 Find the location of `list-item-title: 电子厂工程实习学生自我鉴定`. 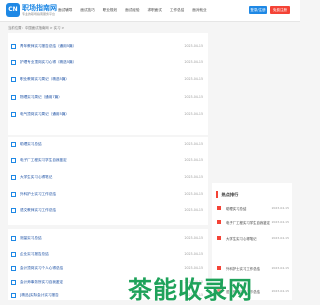

list-item-title: 电子厂工程实习学生自我鉴定 is located at coordinates (100, 160).